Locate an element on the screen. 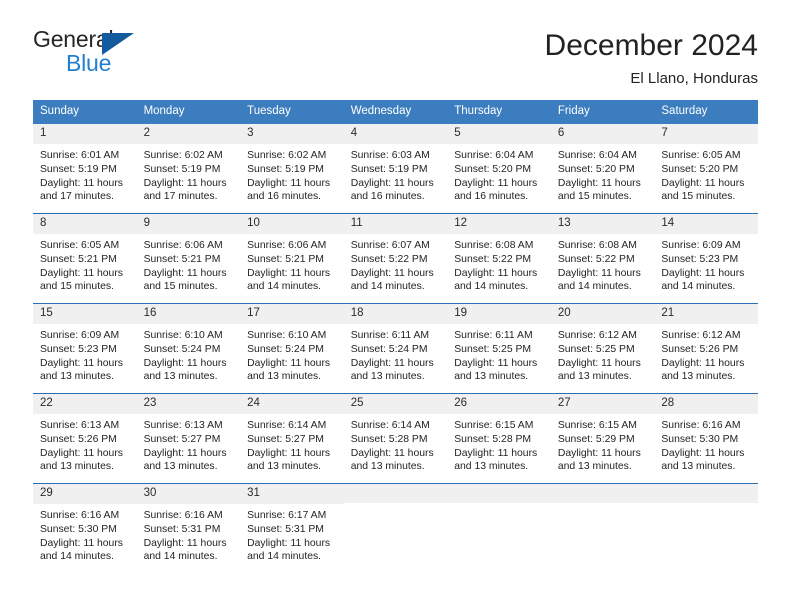 The width and height of the screenshot is (792, 612). weekday-header-sunday: Sunday is located at coordinates (85, 112).